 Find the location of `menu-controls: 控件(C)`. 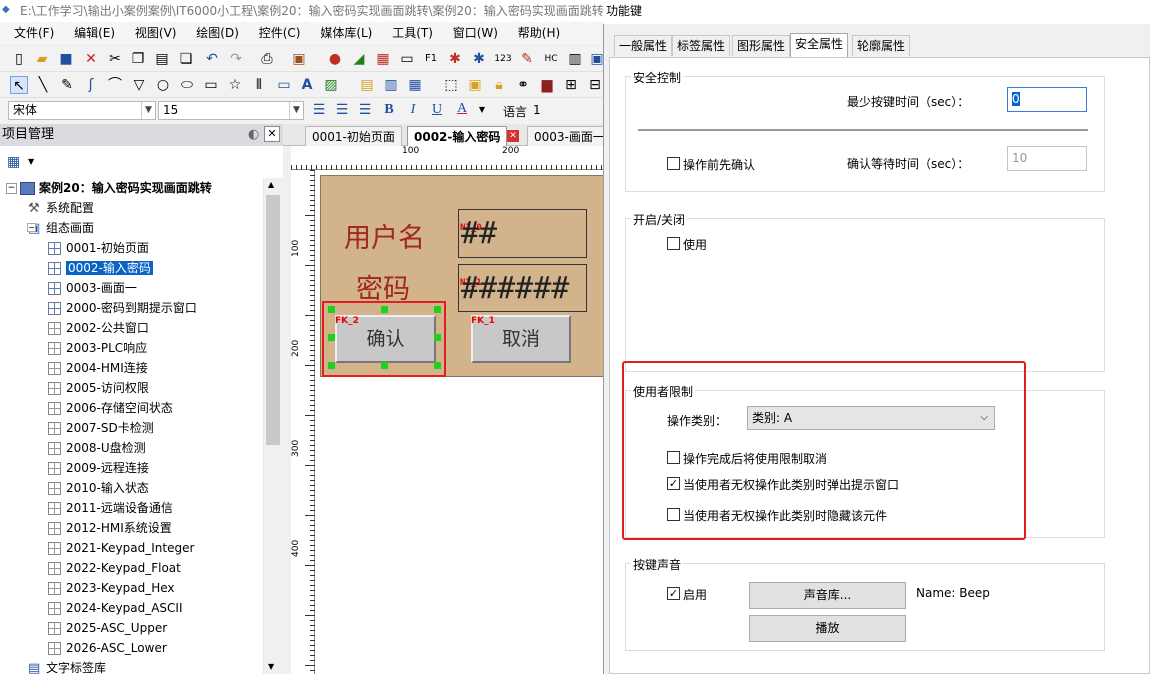

menu-controls: 控件(C) is located at coordinates (280, 33).